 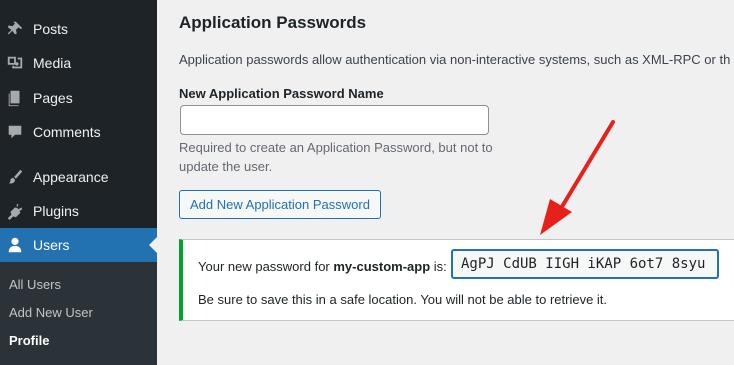 I want to click on users-submenu: All Users Add New User Profile, so click(x=78, y=313).